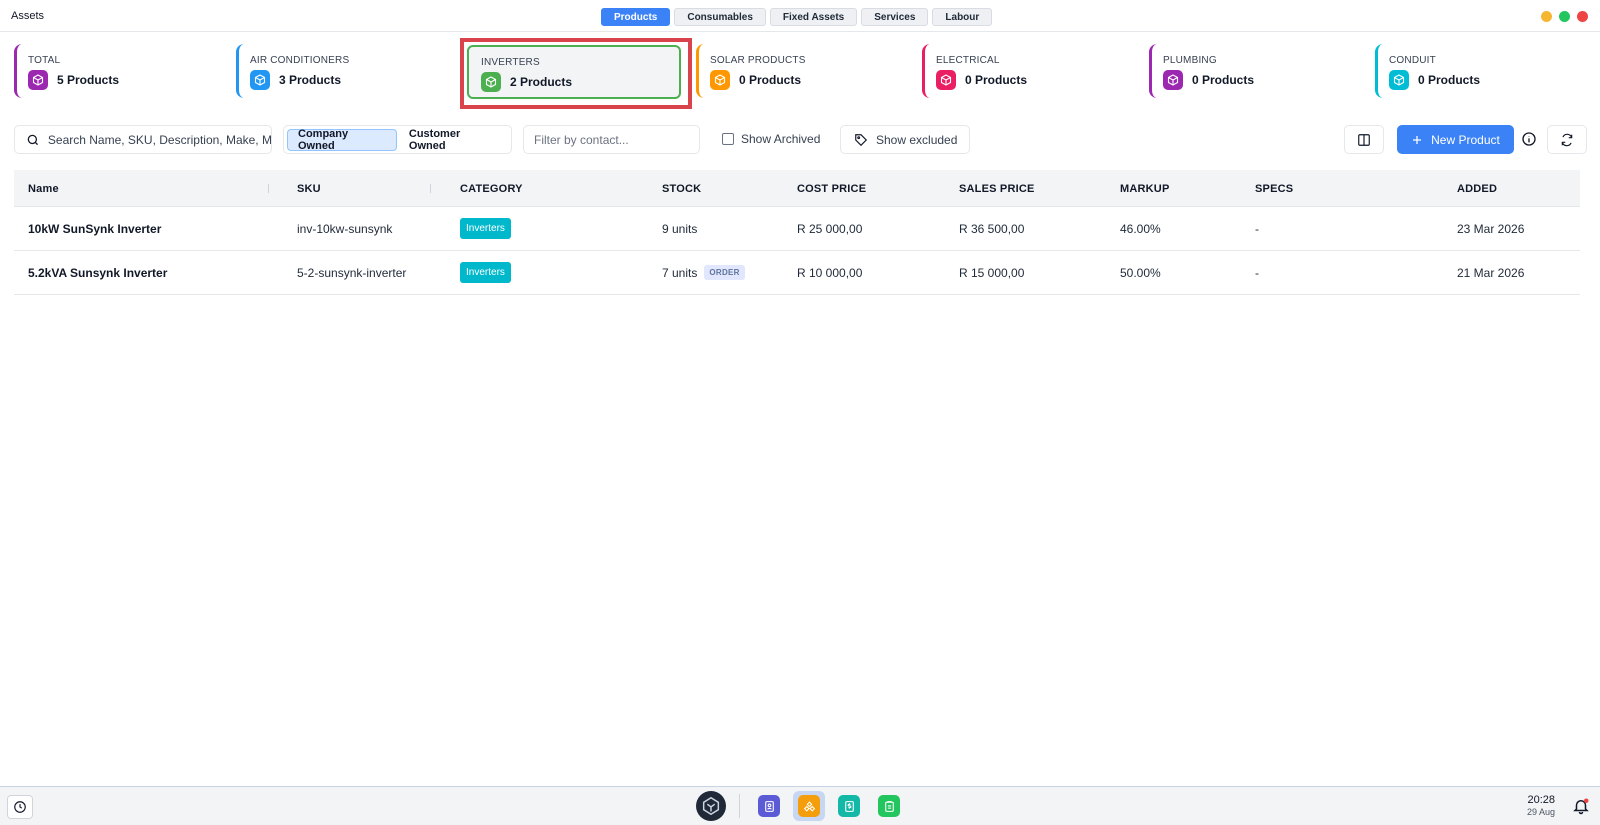 The image size is (1600, 825). What do you see at coordinates (831, 188) in the screenshot?
I see `column-header-cost-price: COST PRICE` at bounding box center [831, 188].